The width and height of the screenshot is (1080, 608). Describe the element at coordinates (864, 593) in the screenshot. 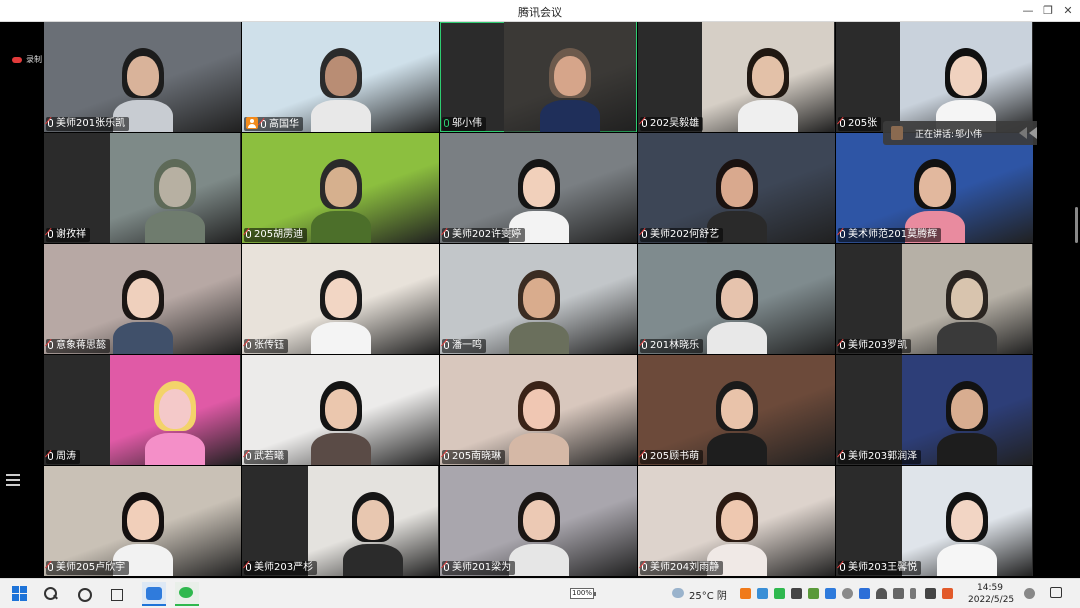

I see `bluetooth-icon` at that location.